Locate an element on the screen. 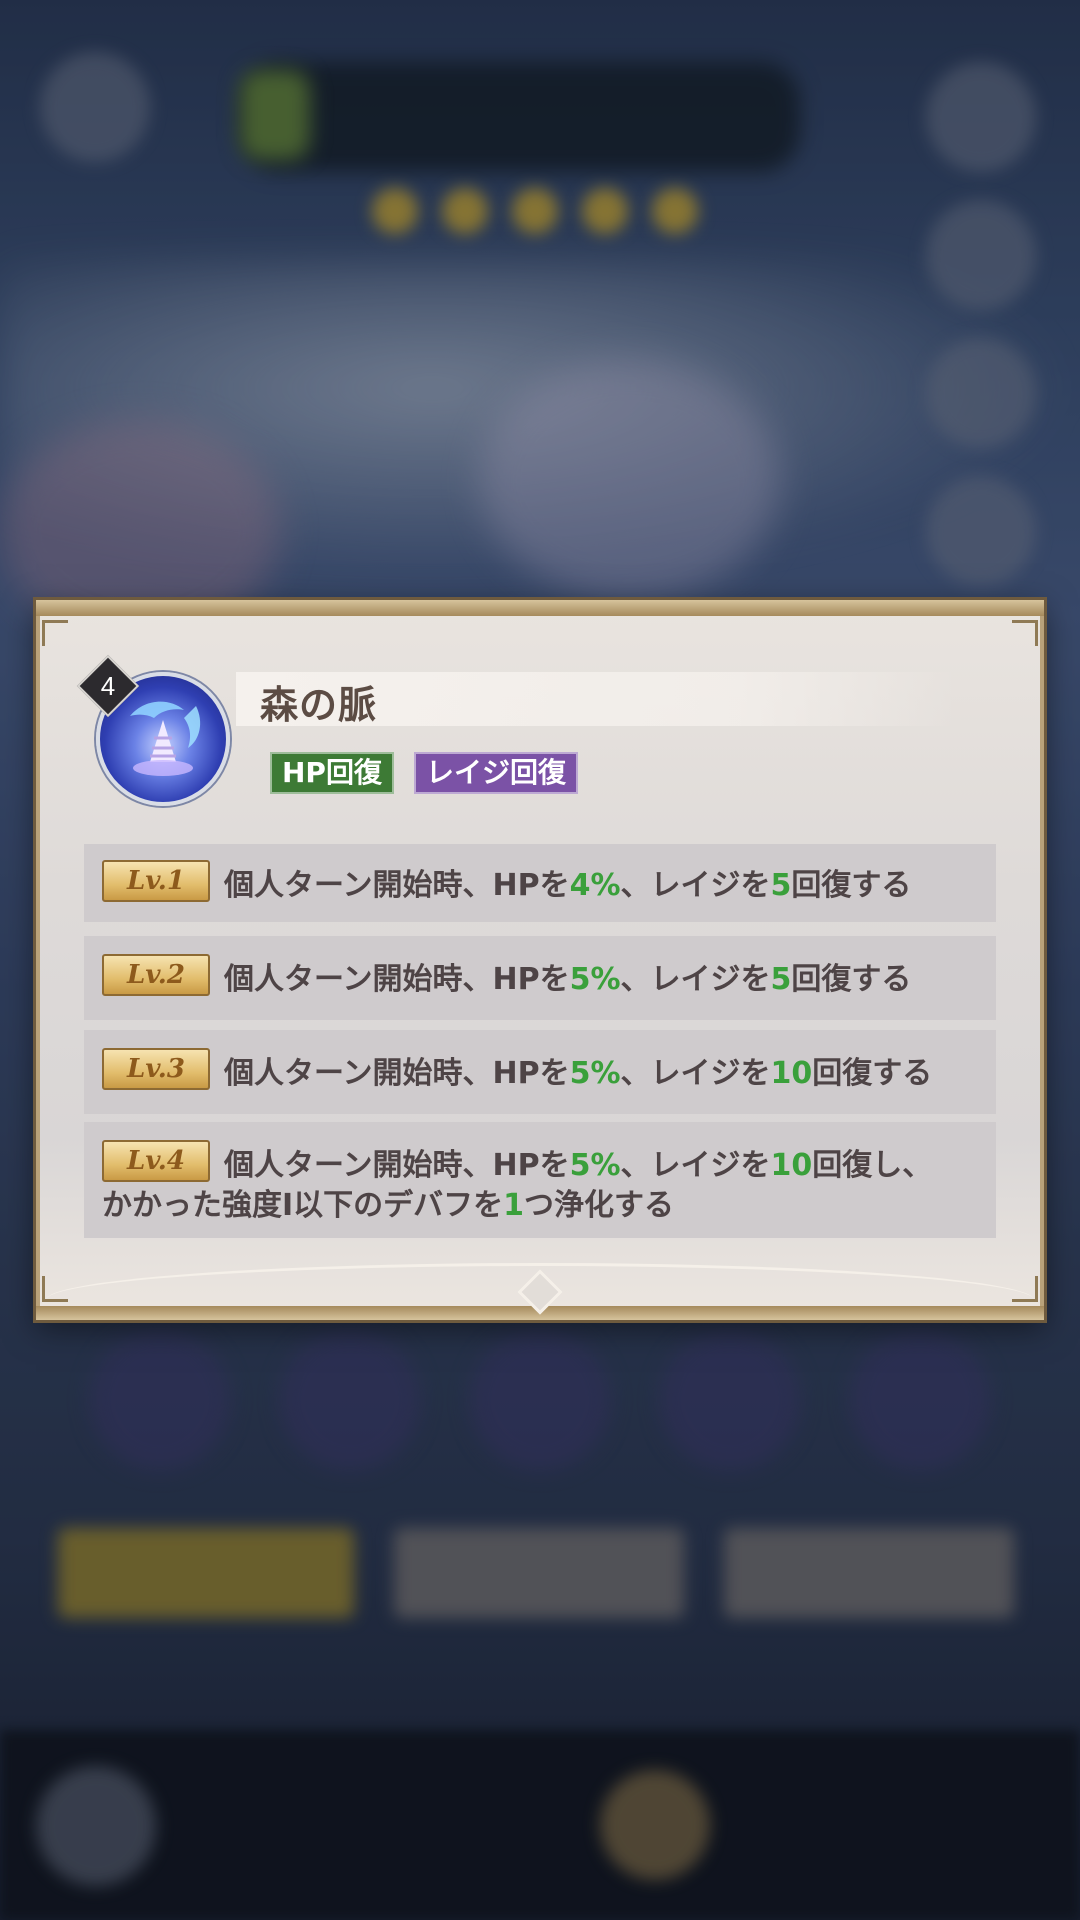 The width and height of the screenshot is (1080, 1920). level-row-2: Lv.2 個人ターン開始時、HPを5%、レイジを5回復する is located at coordinates (540, 978).